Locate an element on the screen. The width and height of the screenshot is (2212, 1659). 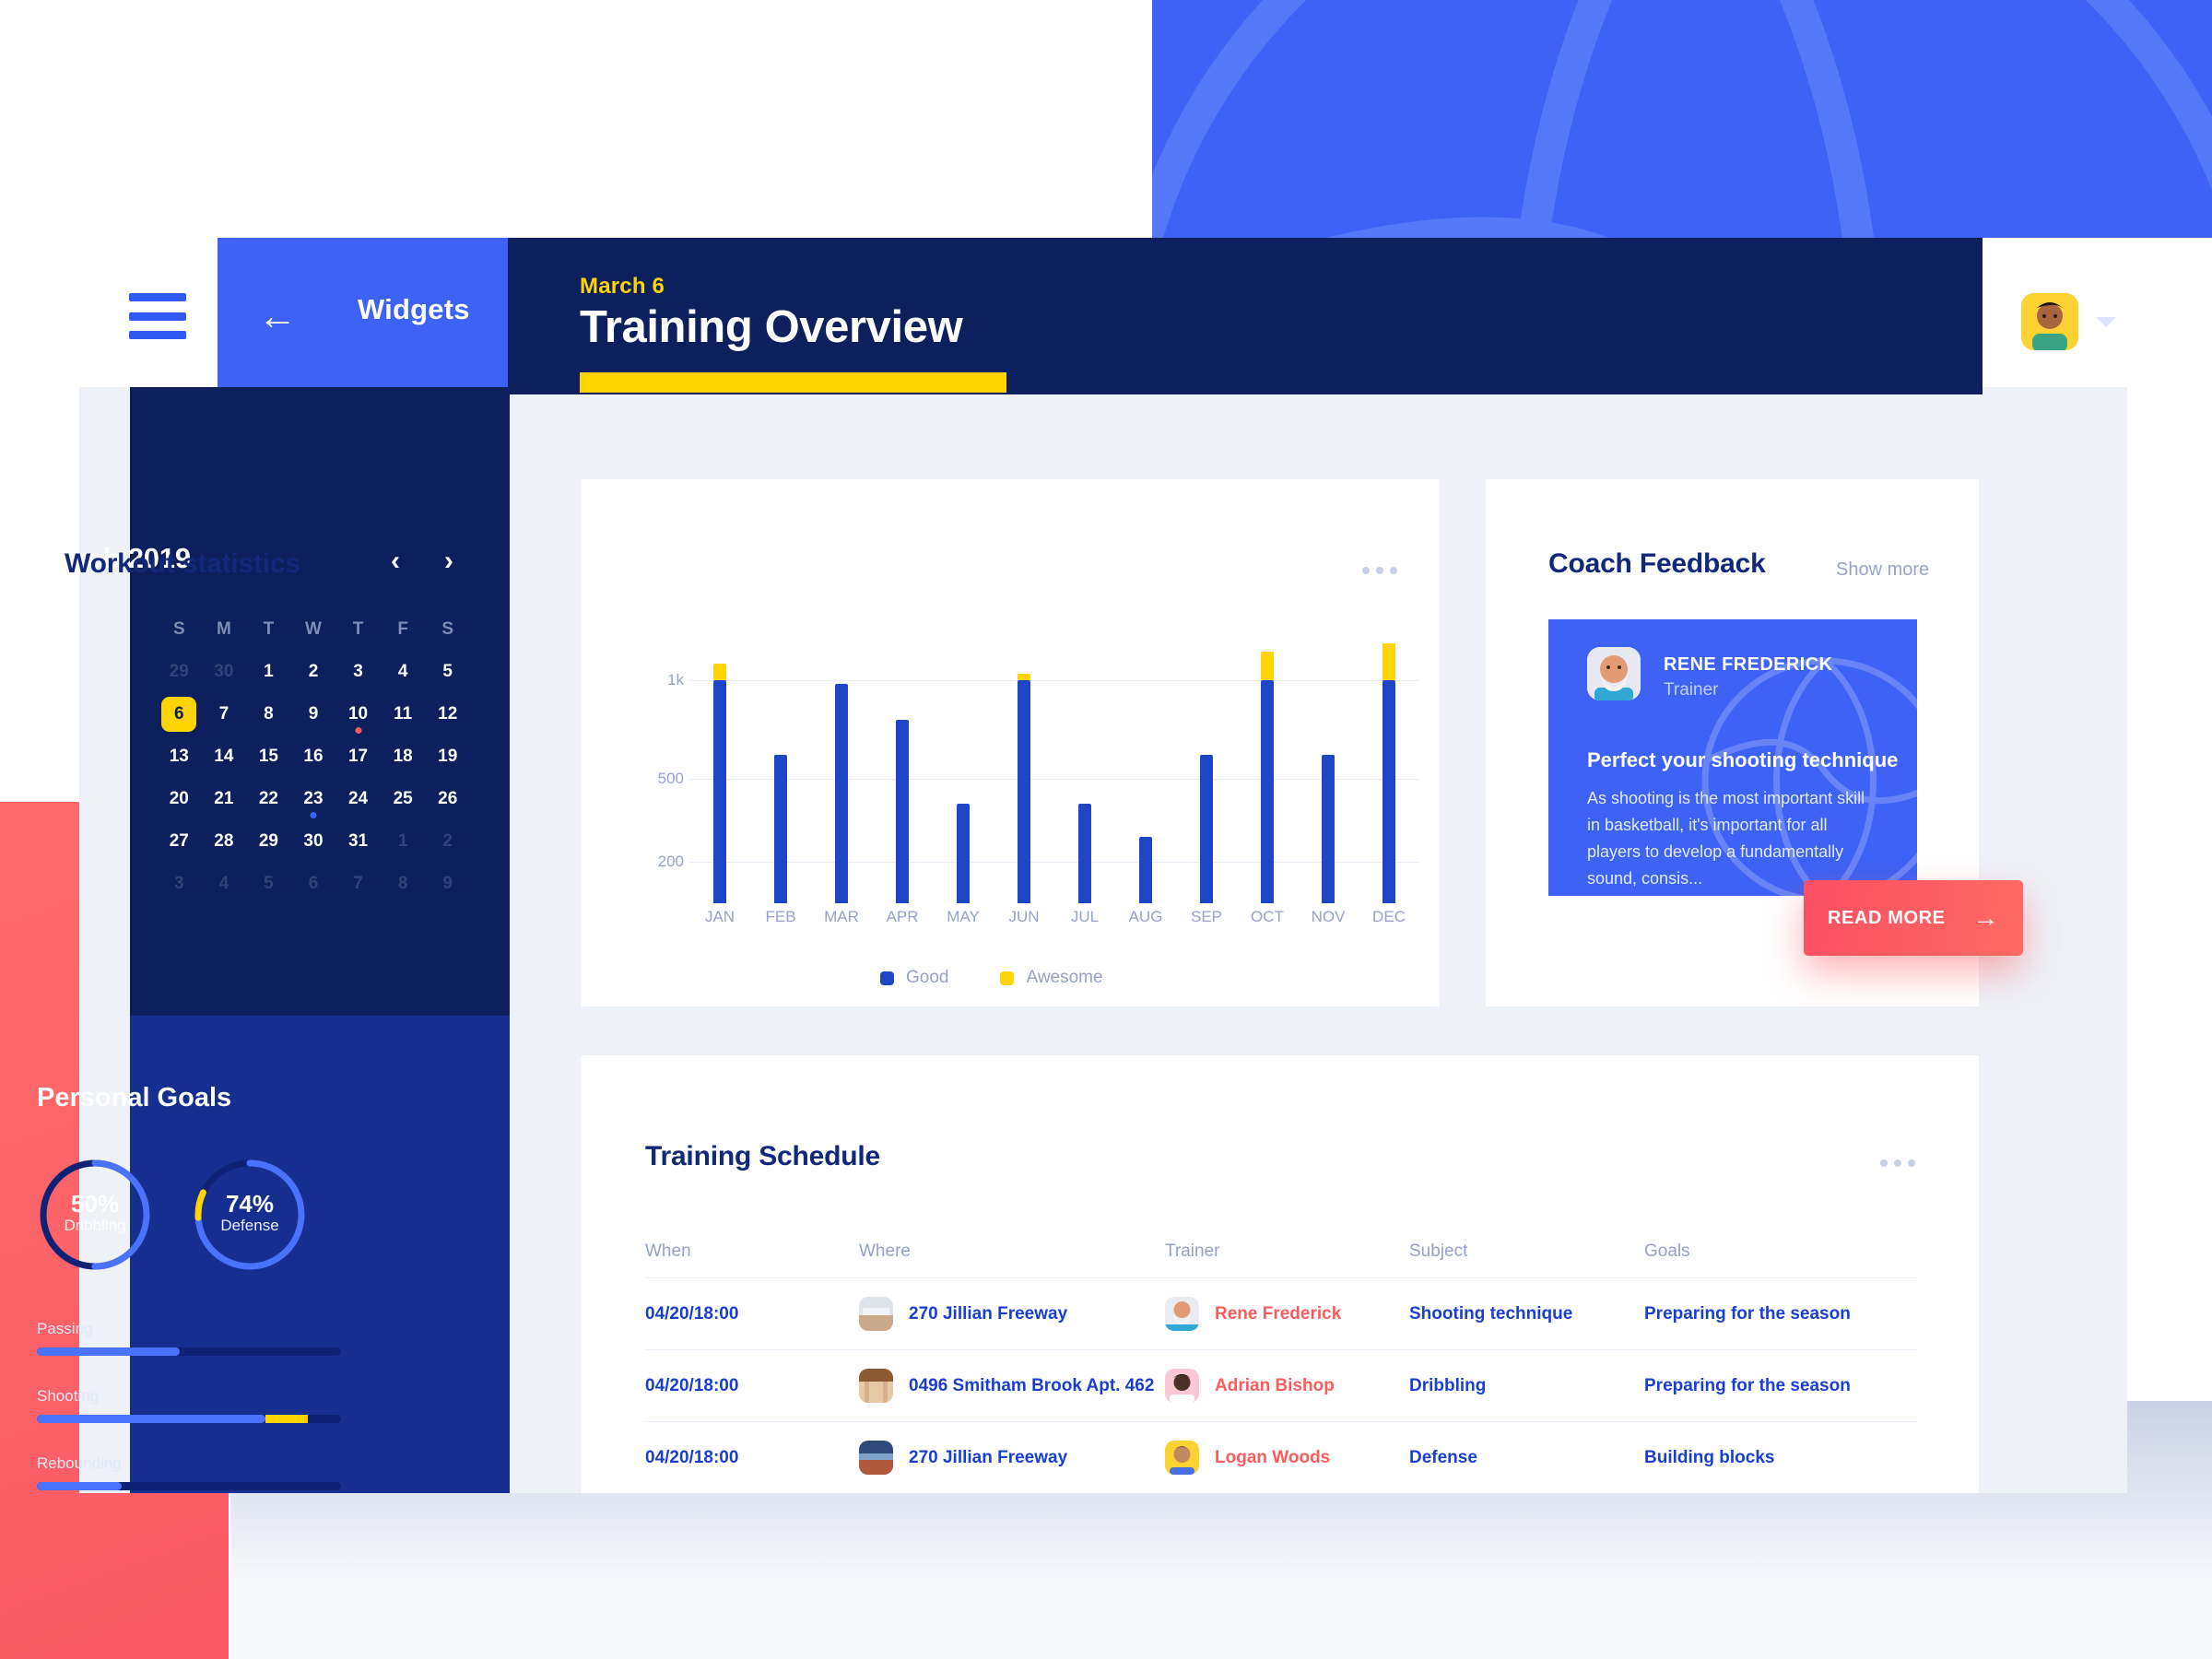
calendar-day: 23 is located at coordinates (313, 799).